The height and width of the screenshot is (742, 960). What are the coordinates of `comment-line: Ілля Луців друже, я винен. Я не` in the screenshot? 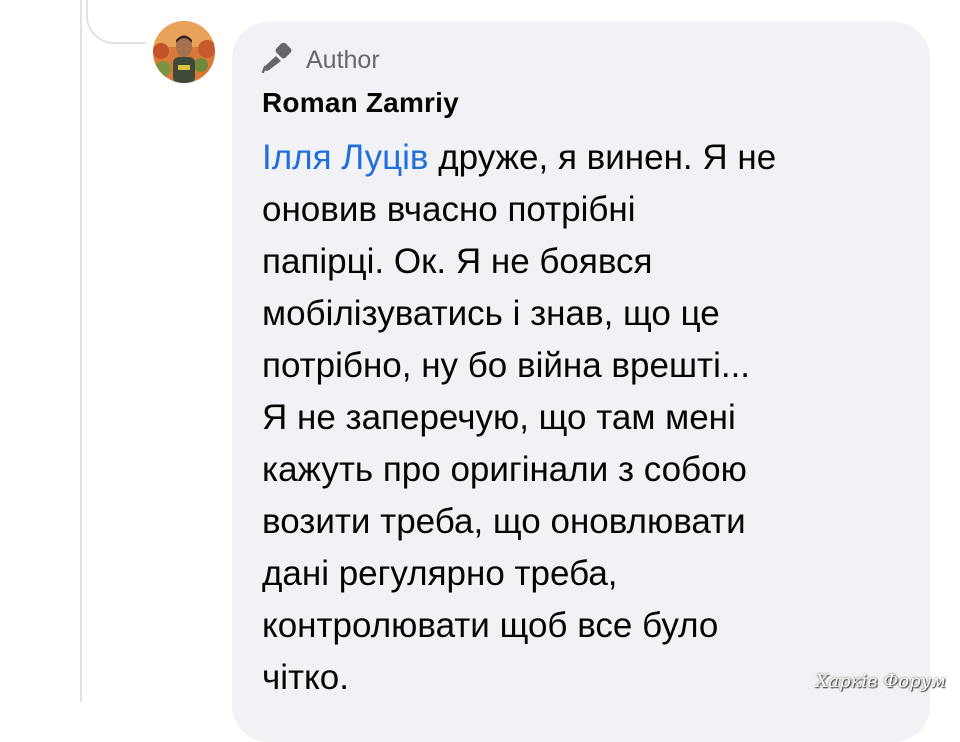 It's located at (587, 158).